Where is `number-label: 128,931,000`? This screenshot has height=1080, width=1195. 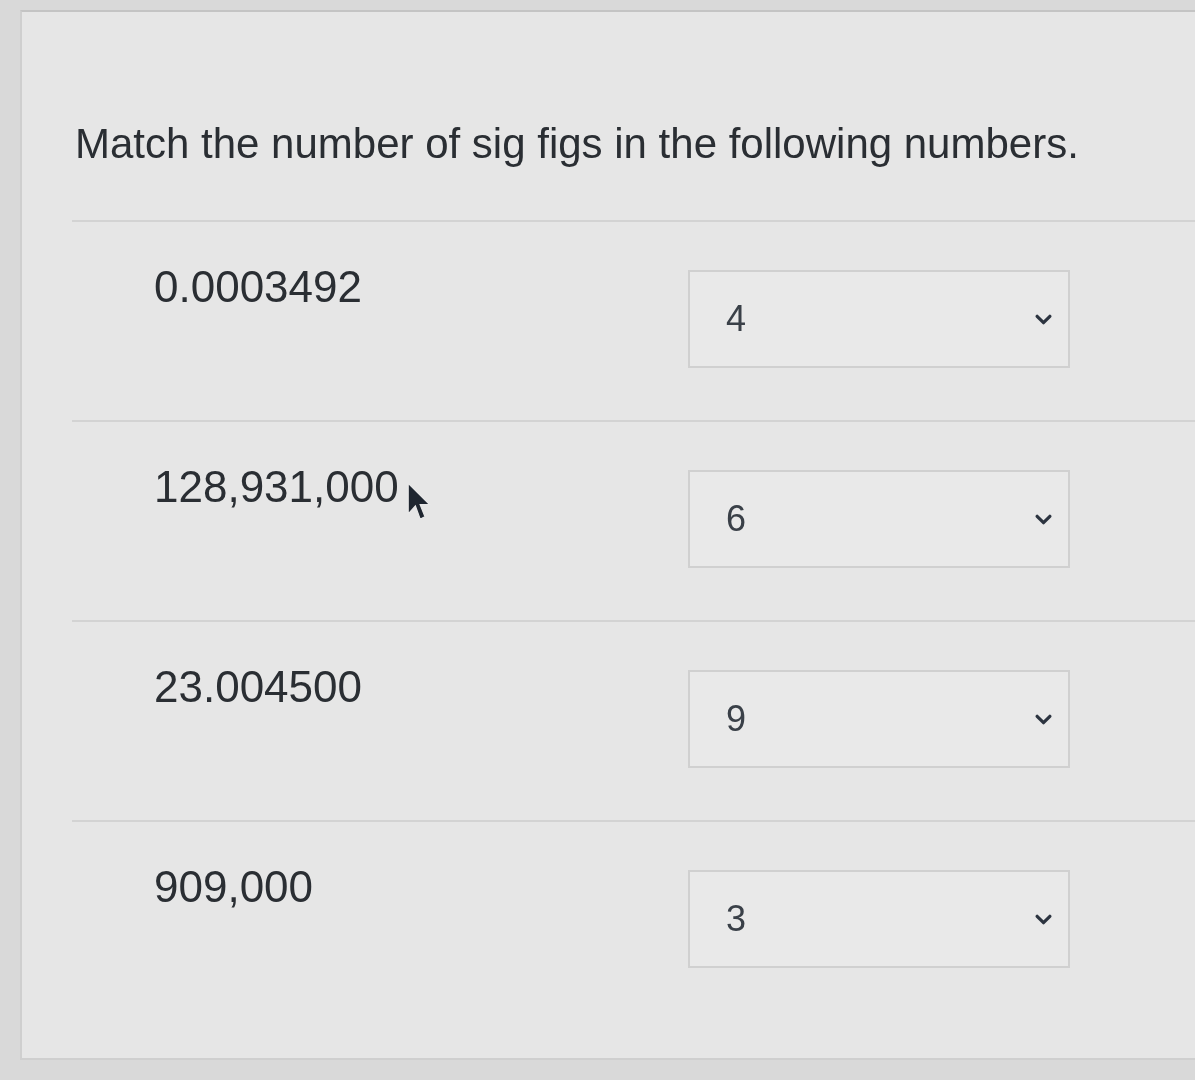
number-label: 128,931,000 is located at coordinates (276, 487).